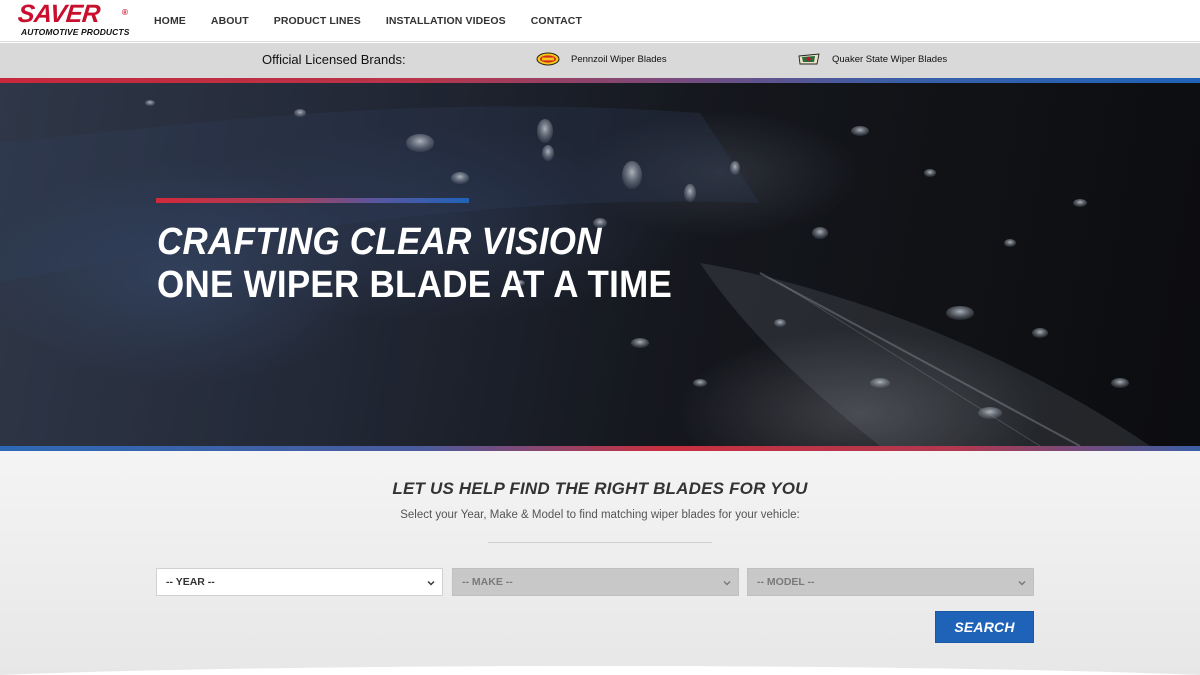 This screenshot has height=675, width=1200. I want to click on year-select: -- YEAR --, so click(299, 582).